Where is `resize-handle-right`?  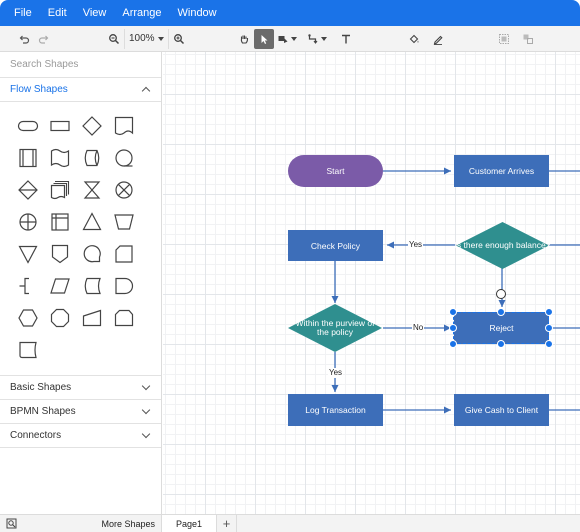 resize-handle-right is located at coordinates (549, 328).